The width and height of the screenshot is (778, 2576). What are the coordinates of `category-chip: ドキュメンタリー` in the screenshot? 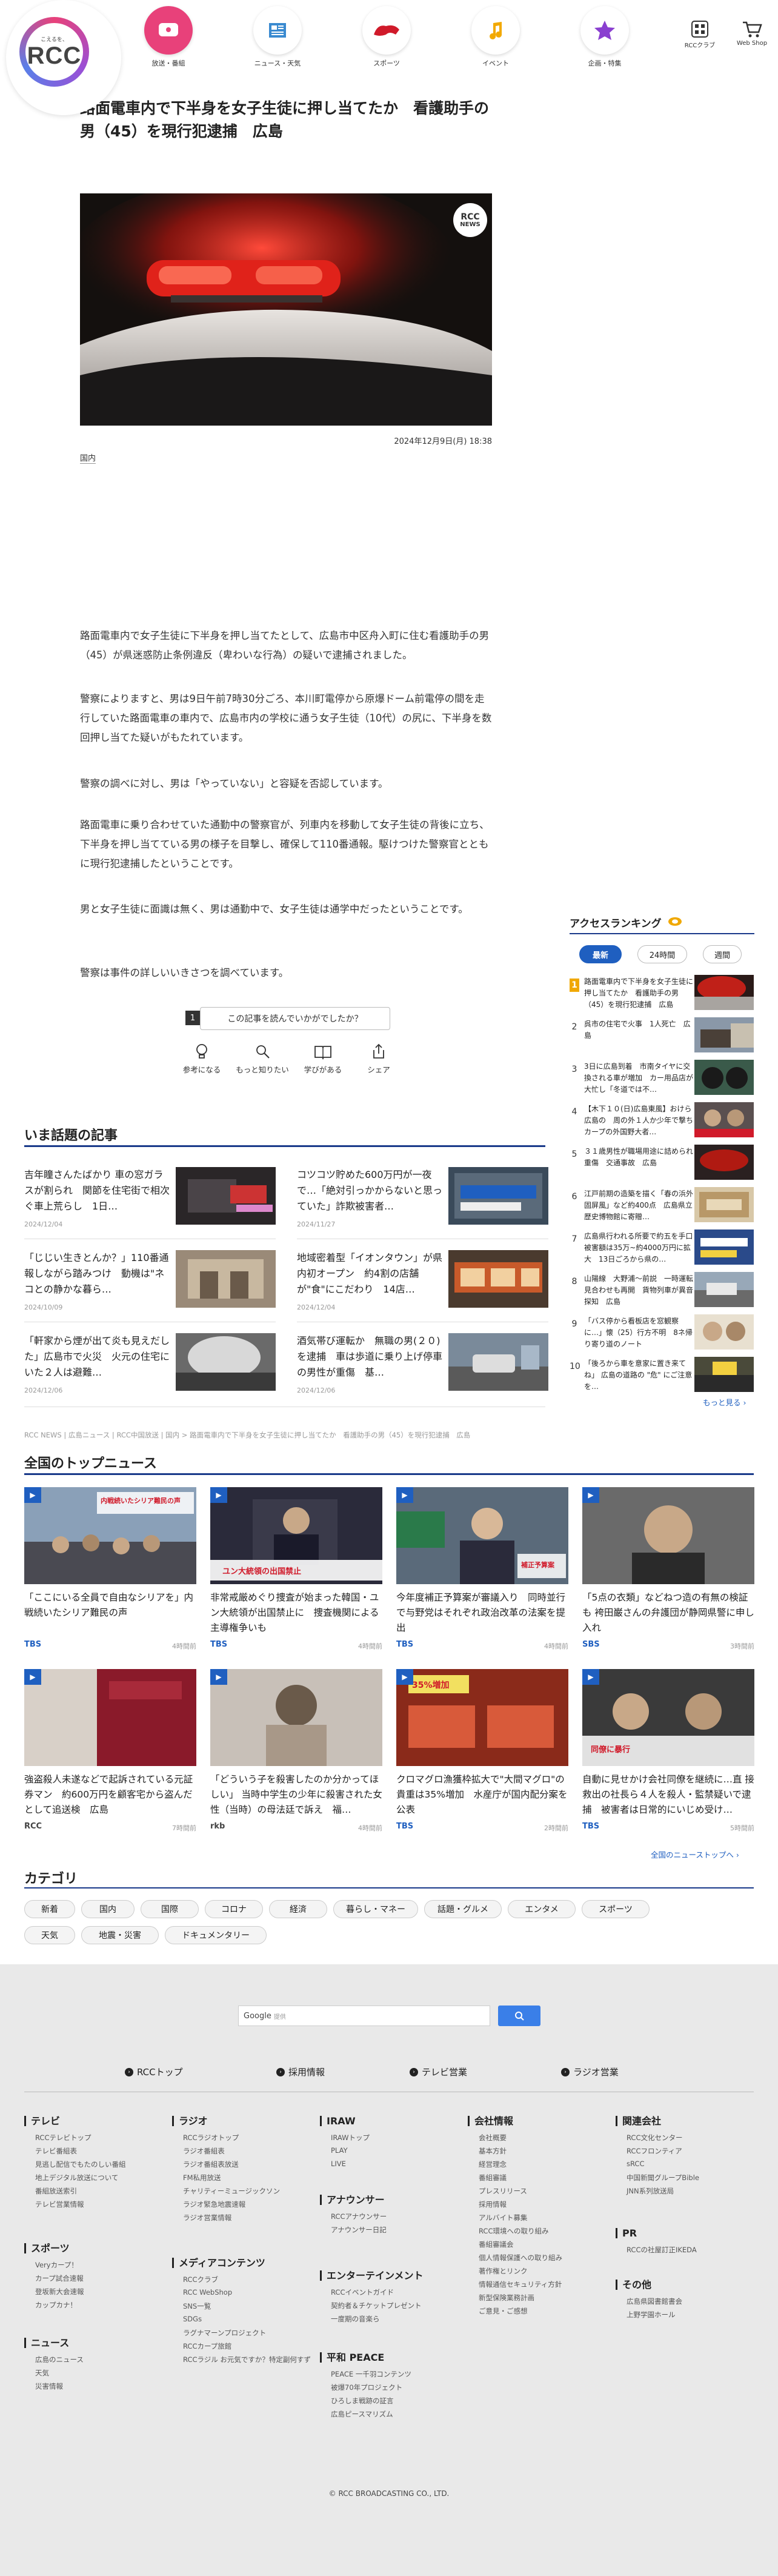 It's located at (216, 1935).